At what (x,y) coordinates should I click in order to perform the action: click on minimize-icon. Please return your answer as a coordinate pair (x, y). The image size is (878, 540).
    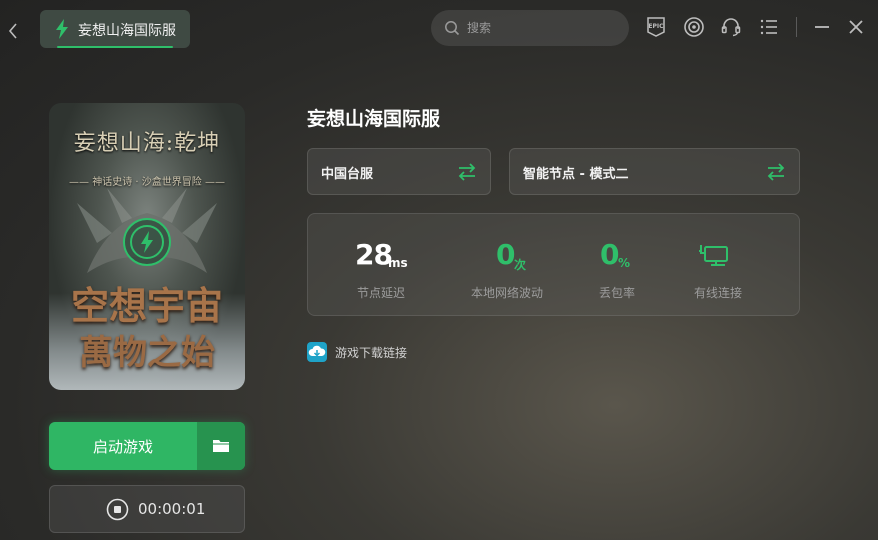
    Looking at the image, I should click on (822, 27).